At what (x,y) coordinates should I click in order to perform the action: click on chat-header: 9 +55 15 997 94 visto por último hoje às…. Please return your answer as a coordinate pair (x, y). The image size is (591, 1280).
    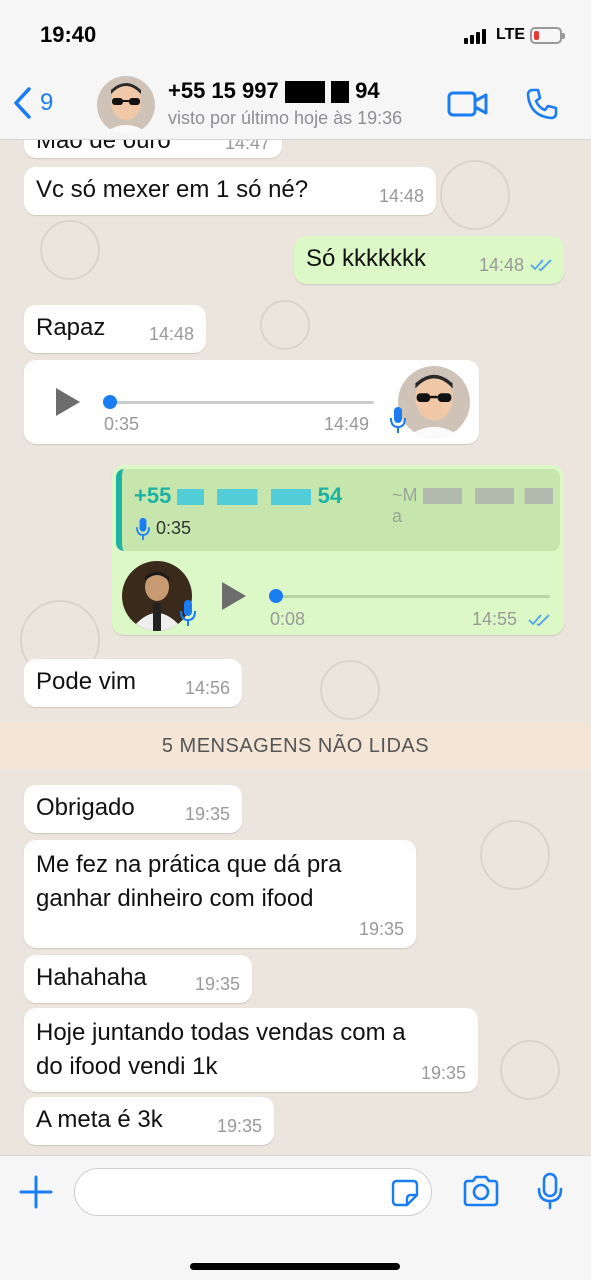
    Looking at the image, I should click on (295, 106).